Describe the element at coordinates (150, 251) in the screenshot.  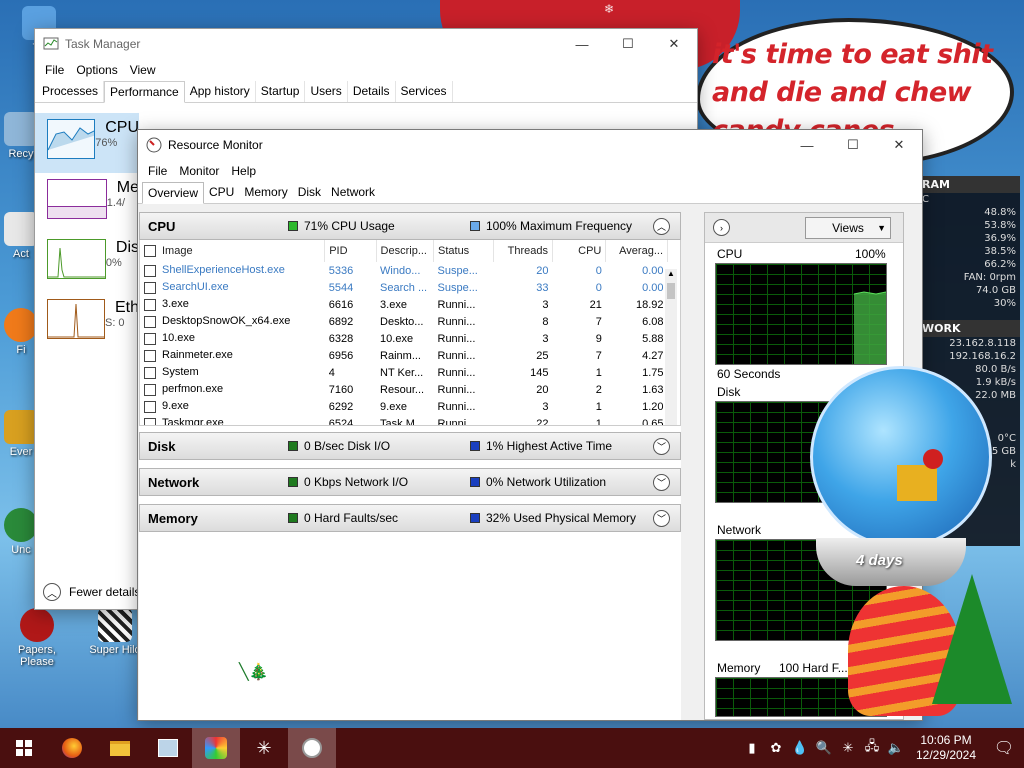
I see `select-all-checkbox` at that location.